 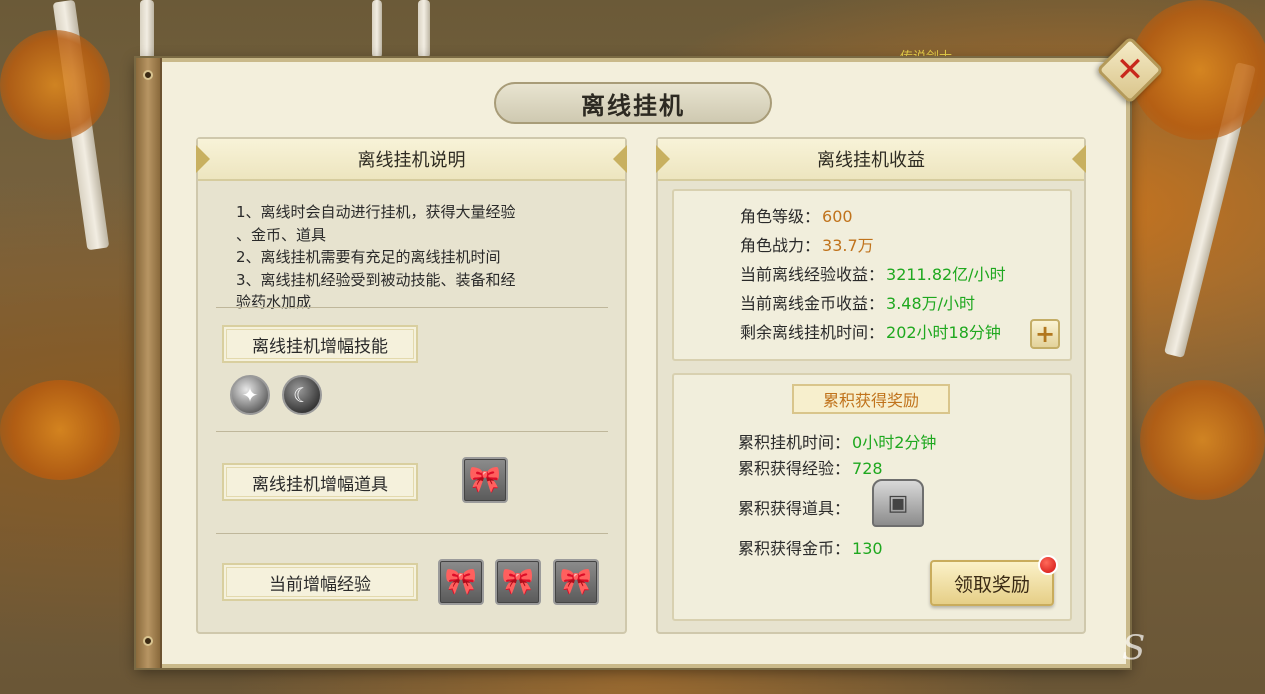 I want to click on current-boost-exp-label: 当前增幅经验, so click(x=320, y=582).